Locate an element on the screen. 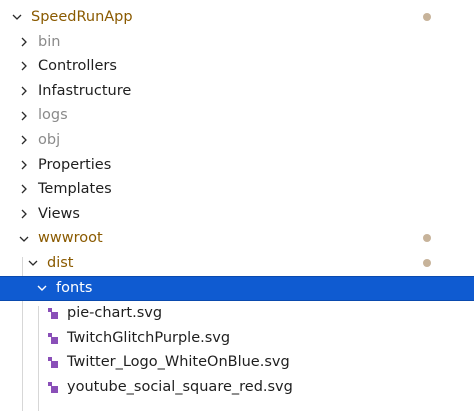  tree-row-file: Twitter_Logo_WhiteOnBlue.svg is located at coordinates (237, 362).